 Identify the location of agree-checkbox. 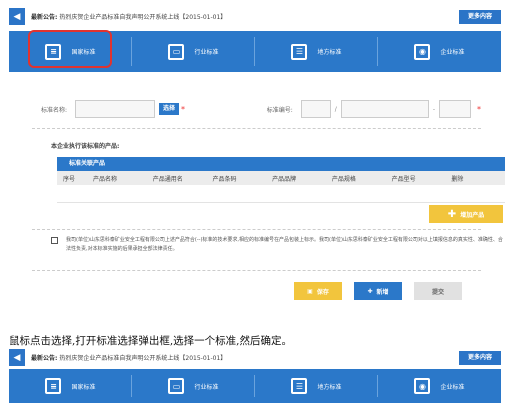
(54, 240).